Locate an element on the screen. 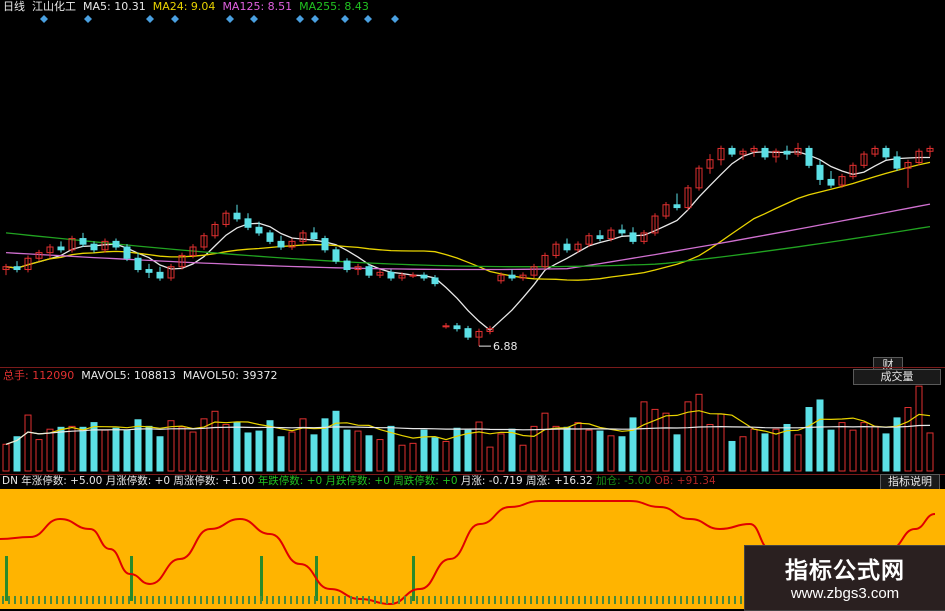 This screenshot has width=945, height=611. mavol5-value: MAVOL5: 108813 is located at coordinates (128, 375).